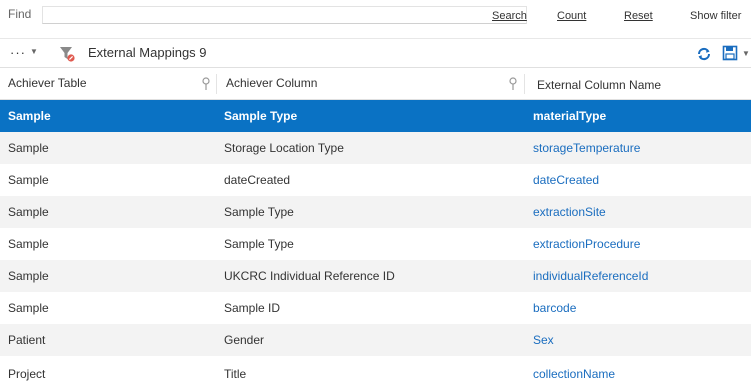 The image size is (751, 392). I want to click on cell-achiever-column: Gender, so click(244, 340).